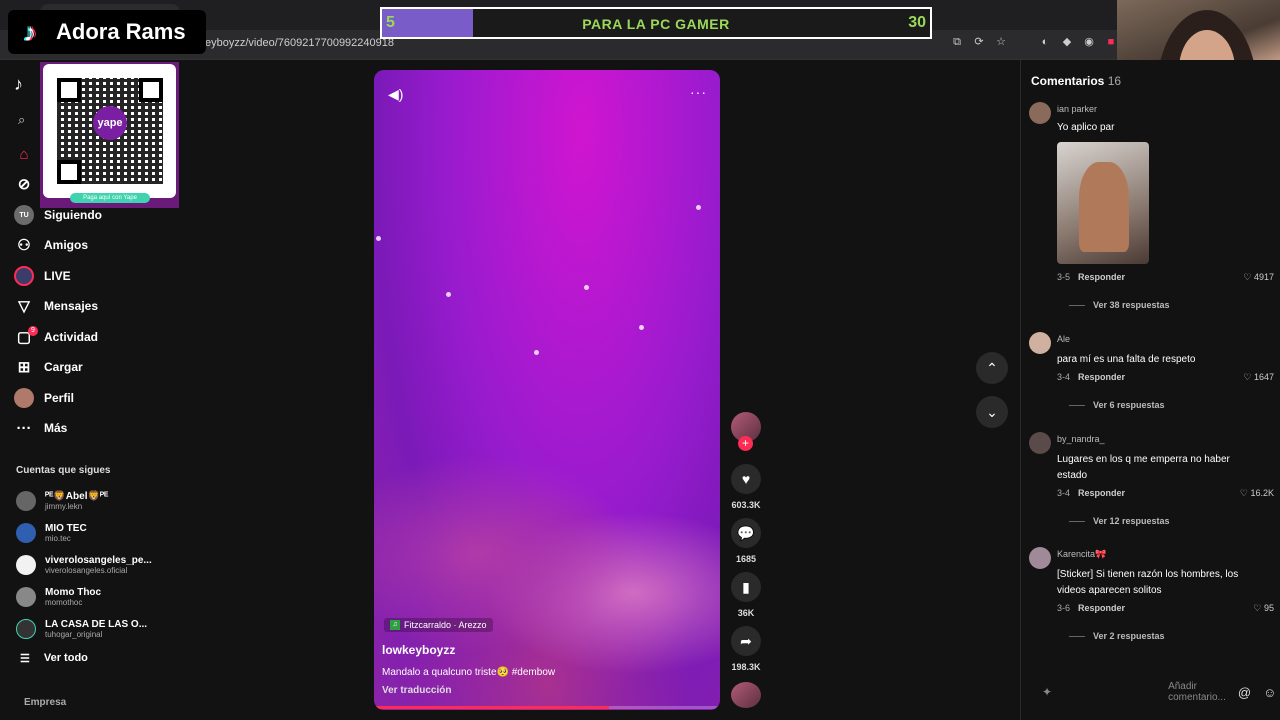  Describe the element at coordinates (1117, 636) in the screenshot. I see `view-replies-link: Ver 2 respuestas` at that location.